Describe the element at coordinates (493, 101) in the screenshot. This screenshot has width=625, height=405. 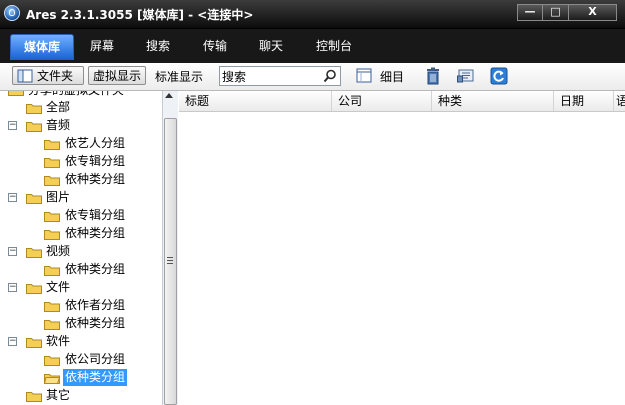
I see `column-genre: 种类` at that location.